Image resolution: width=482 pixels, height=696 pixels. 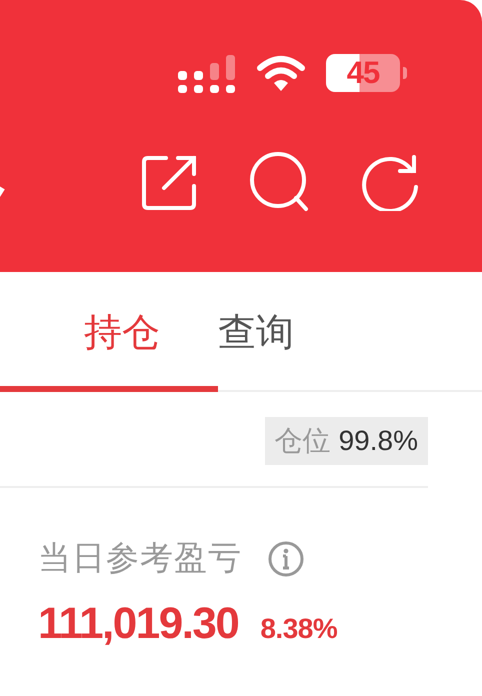 I want to click on share-icon, so click(x=170, y=182).